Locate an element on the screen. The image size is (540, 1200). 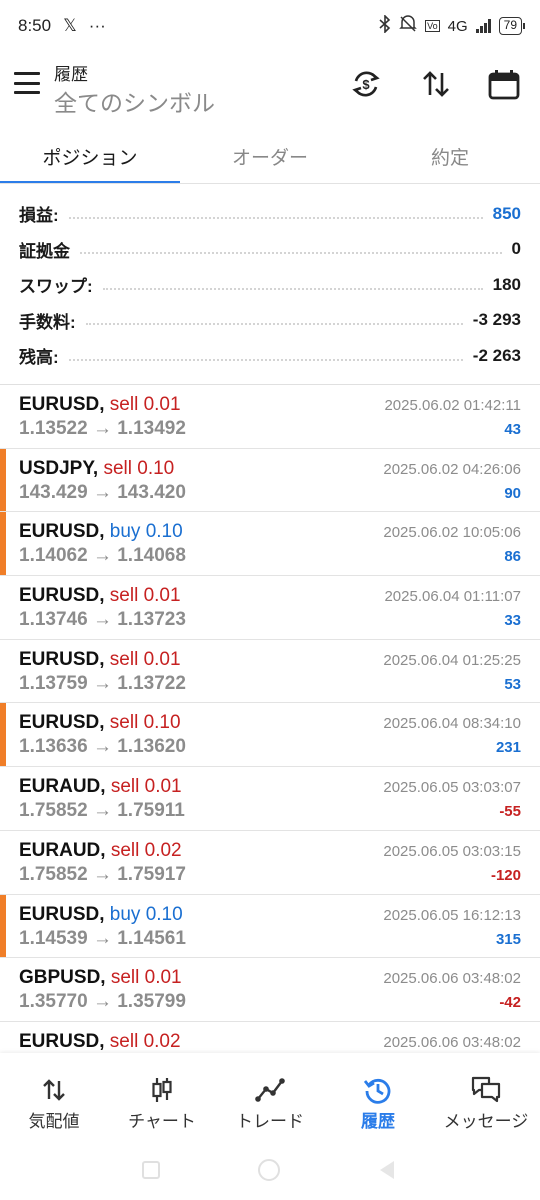
deal-profit: 53 is located at coordinates (512, 684).